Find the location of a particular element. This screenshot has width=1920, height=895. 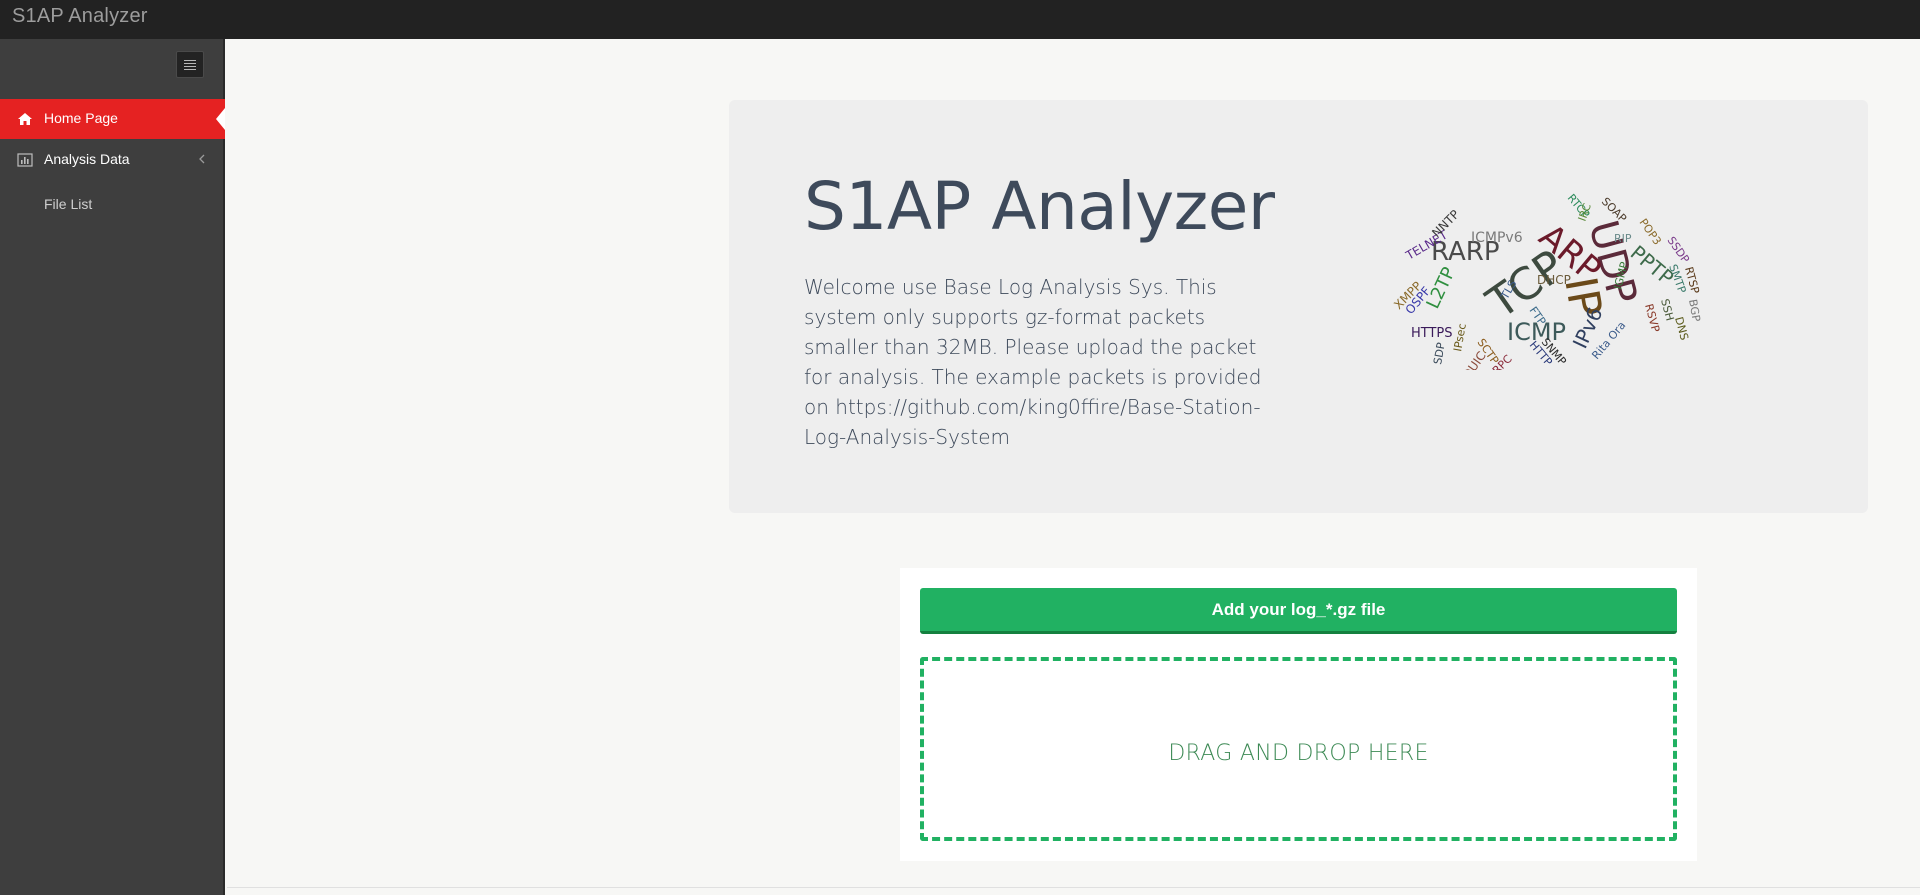

word-cloud-word: ICMPv6 is located at coordinates (1497, 238).